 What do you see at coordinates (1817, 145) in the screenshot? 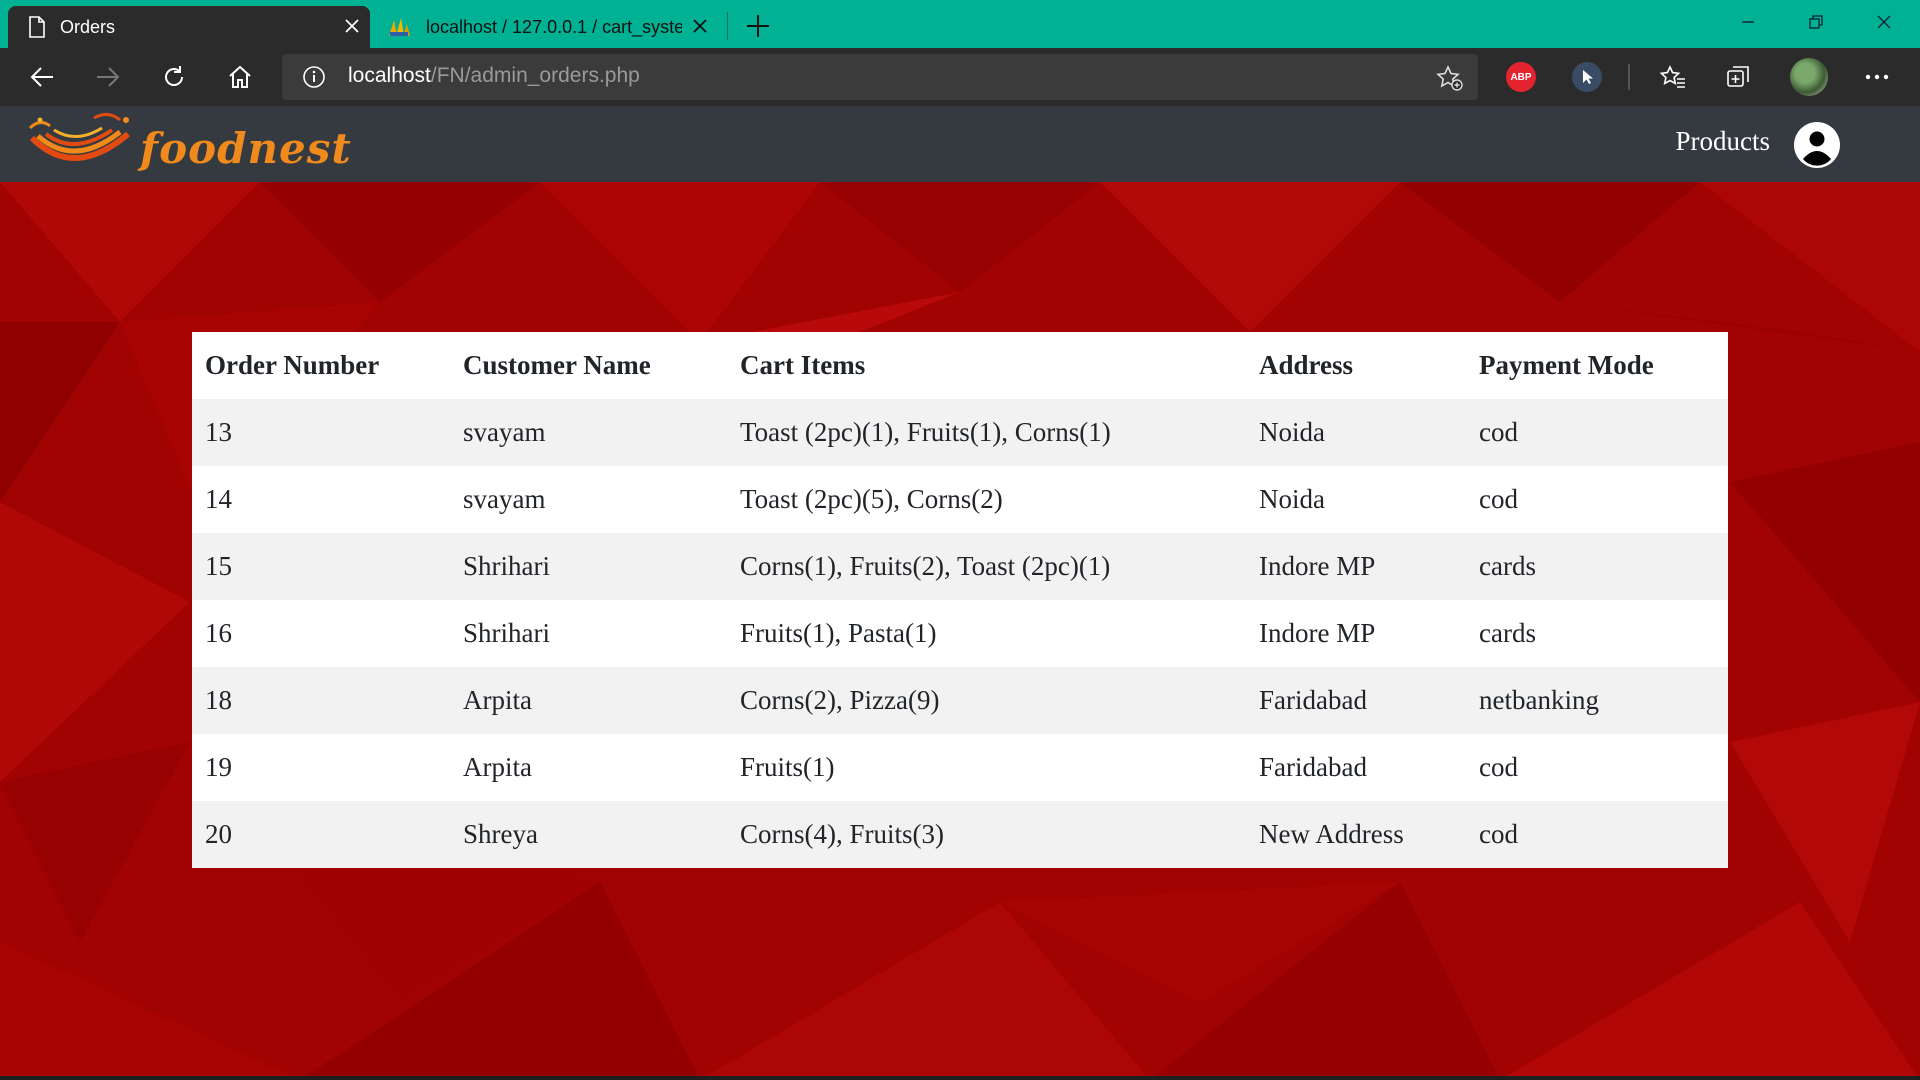
I see `account-icon` at bounding box center [1817, 145].